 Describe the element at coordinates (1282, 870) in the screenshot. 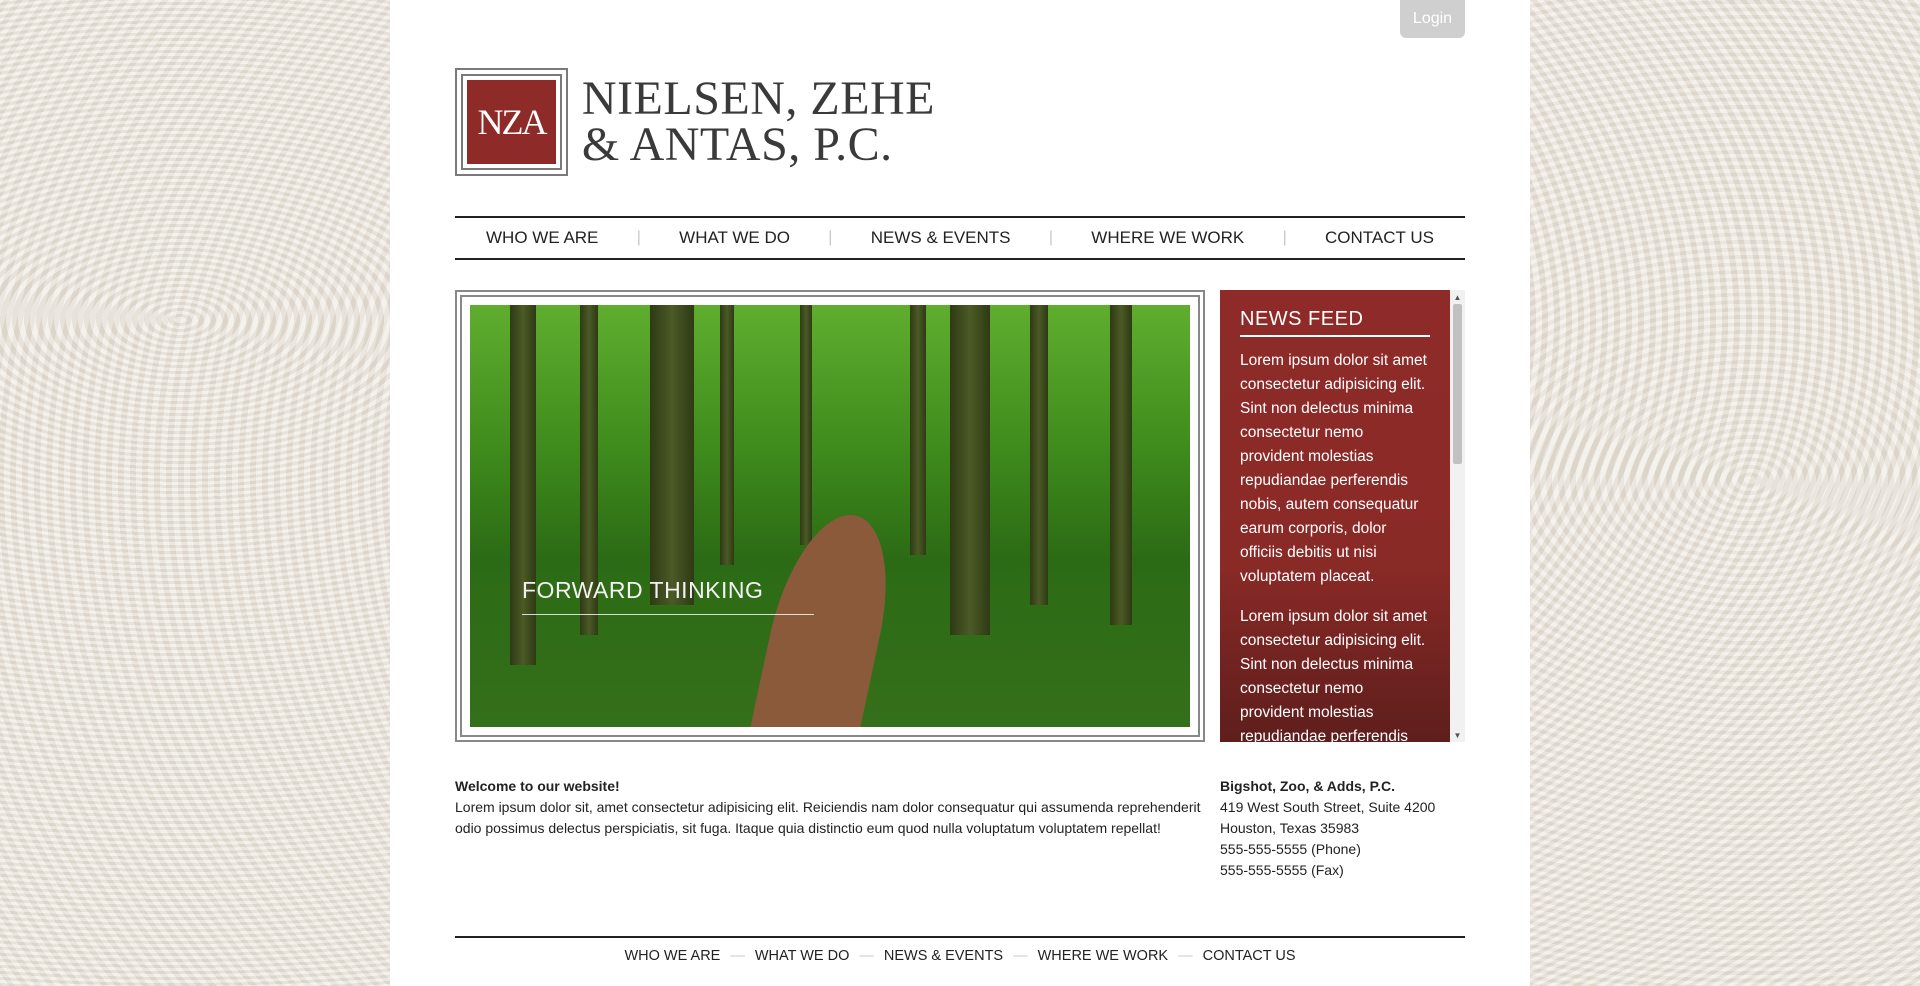

I see `address-fax: 555-555-5555 (Fax)` at that location.